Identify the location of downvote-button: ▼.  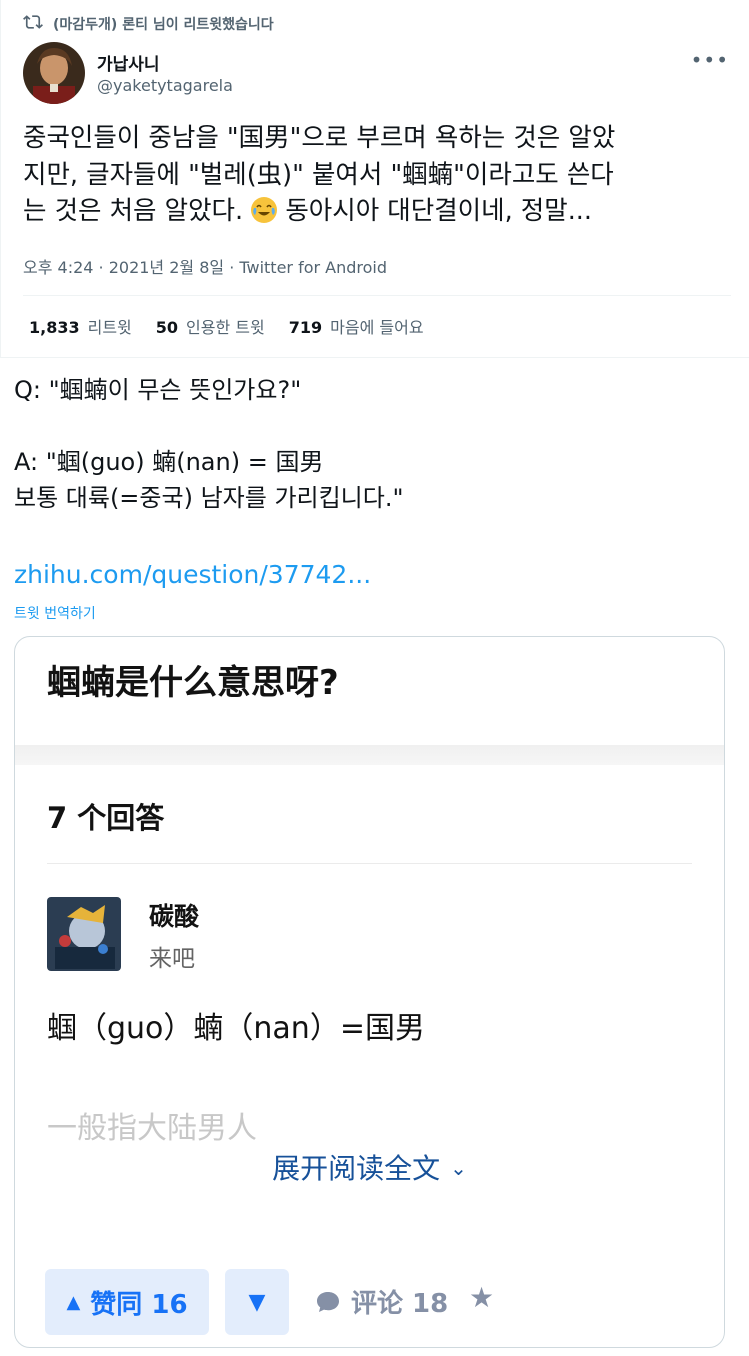
(257, 1302).